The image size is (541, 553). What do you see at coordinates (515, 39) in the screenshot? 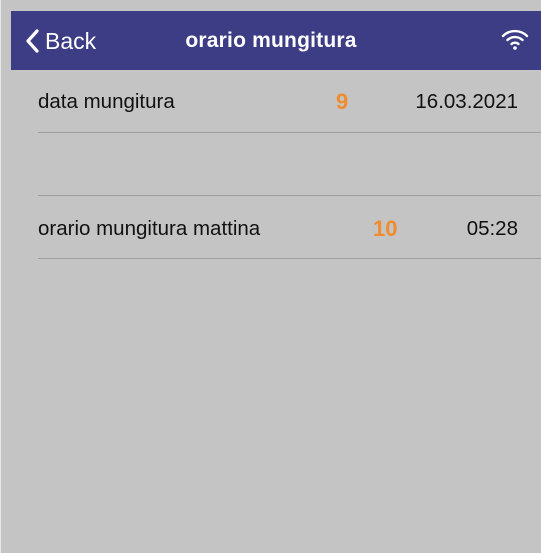
I see `wifi-icon` at bounding box center [515, 39].